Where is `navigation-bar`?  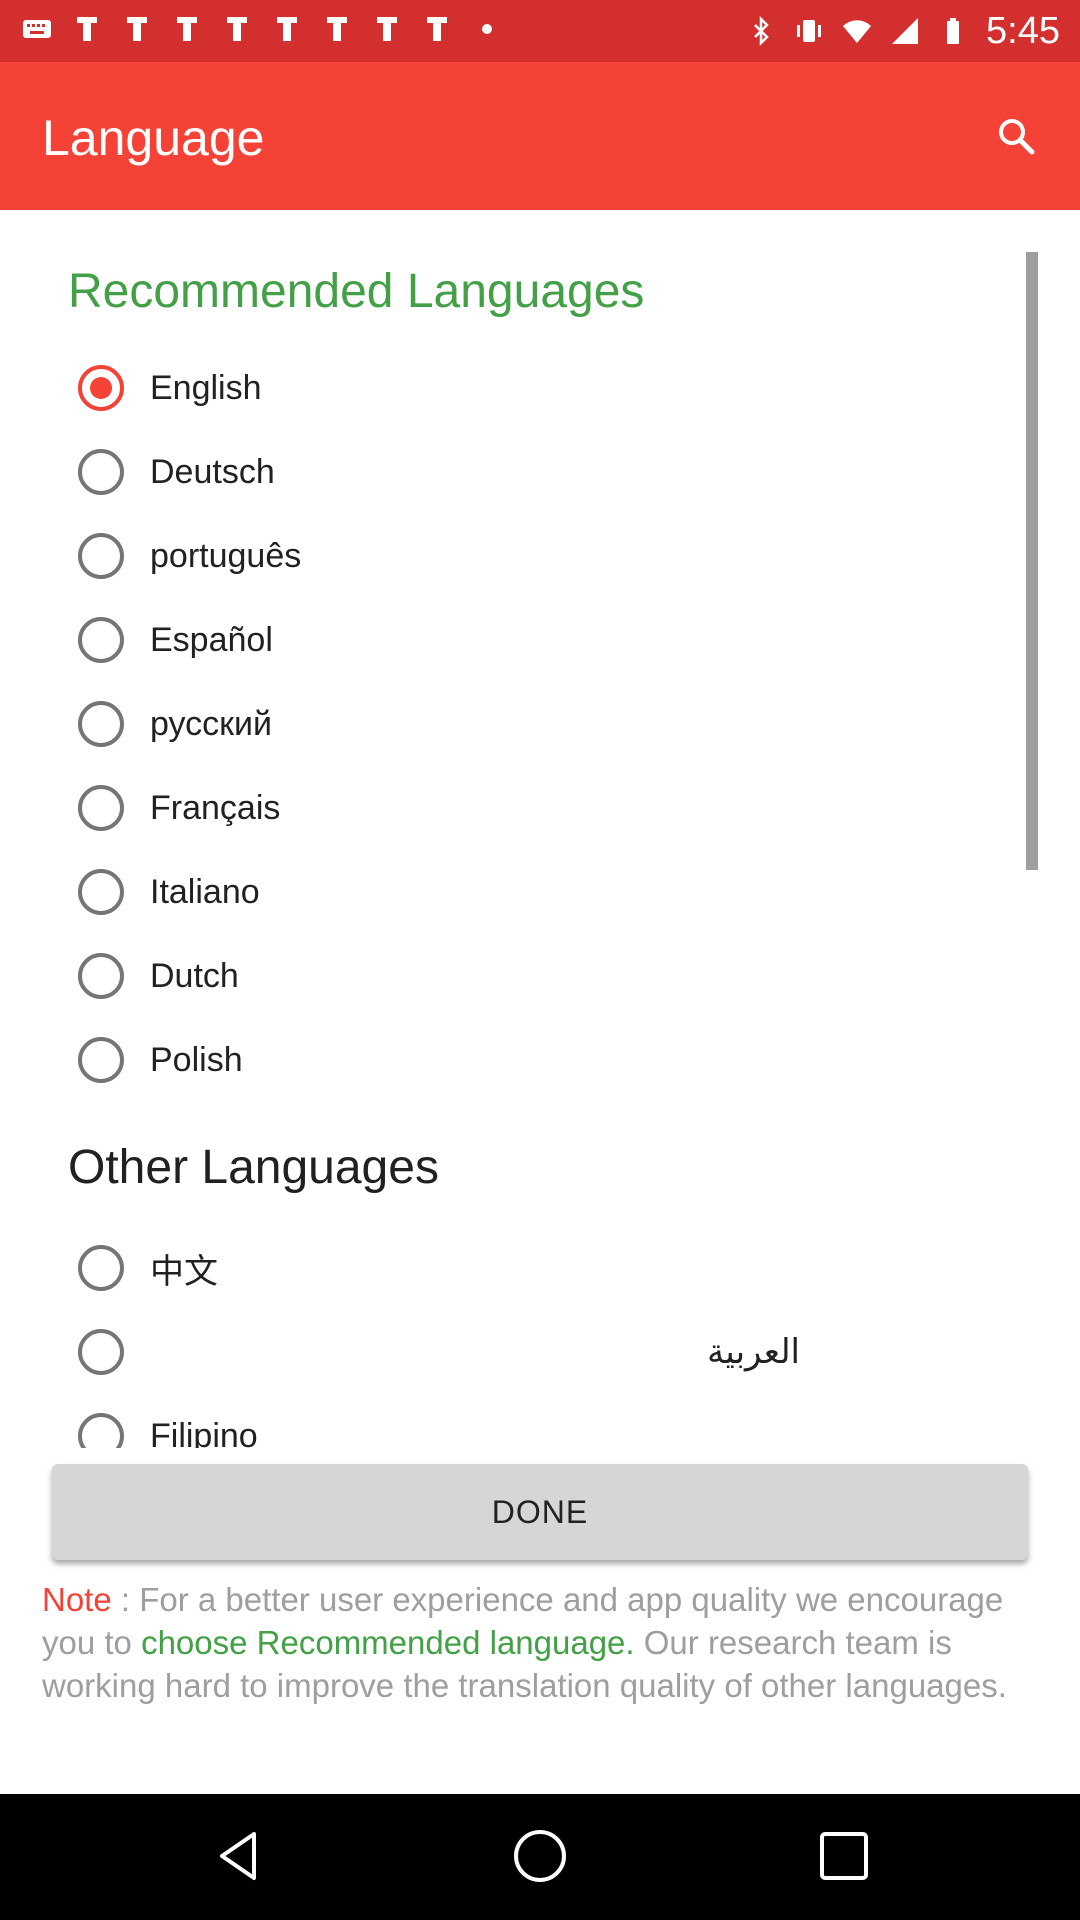 navigation-bar is located at coordinates (540, 1857).